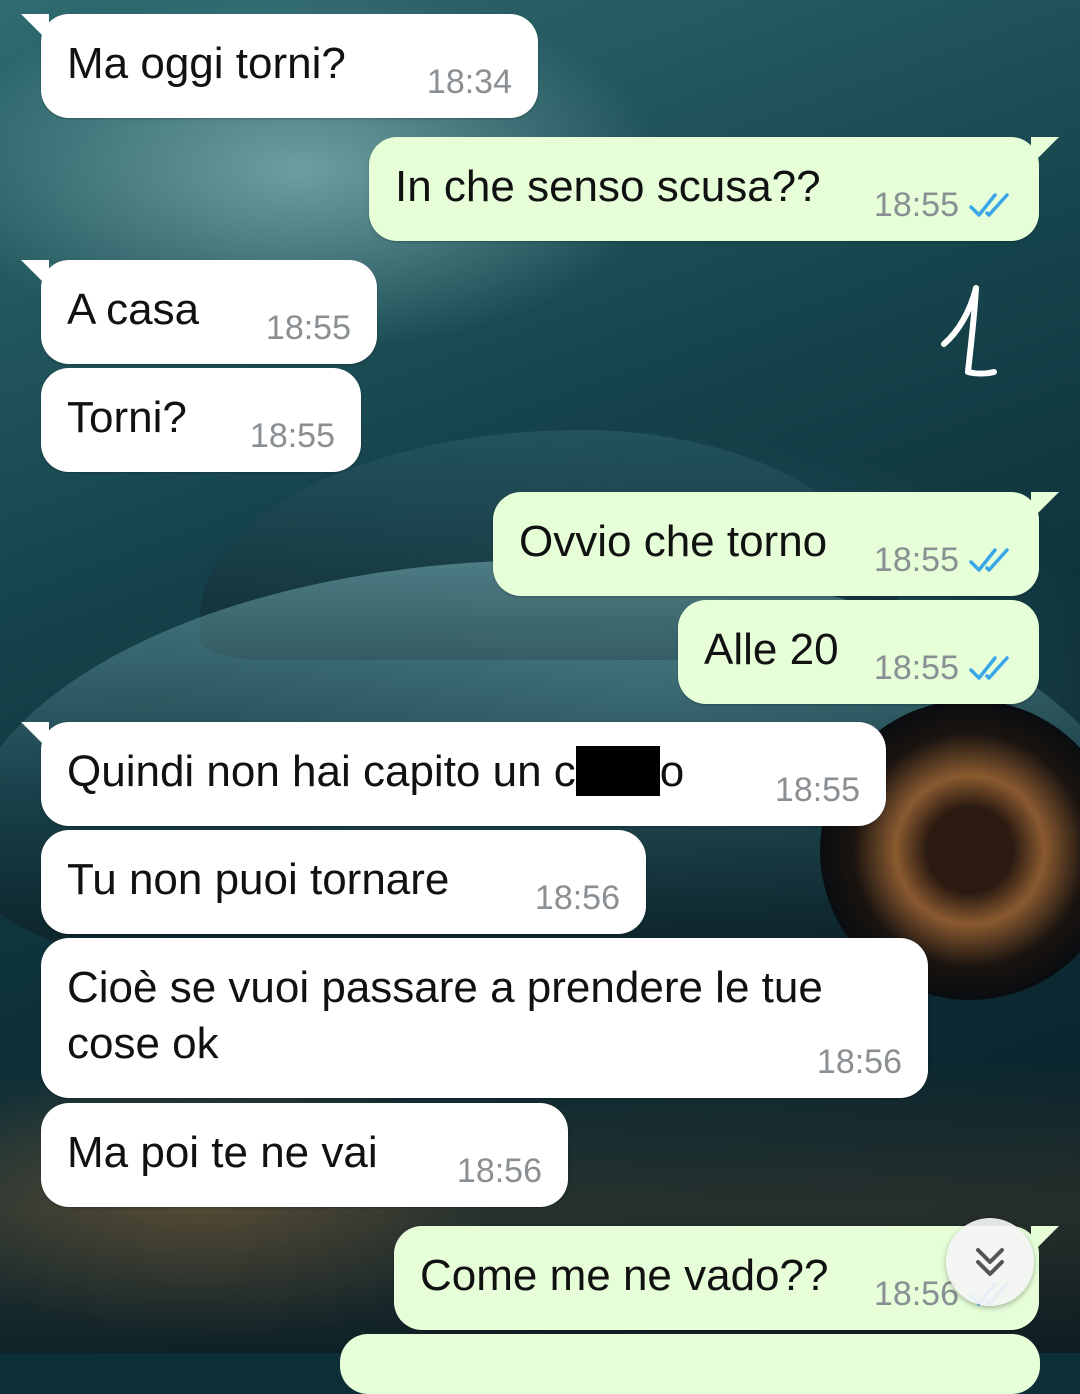  I want to click on message-bubble-incoming: A casa 18:55, so click(199, 312).